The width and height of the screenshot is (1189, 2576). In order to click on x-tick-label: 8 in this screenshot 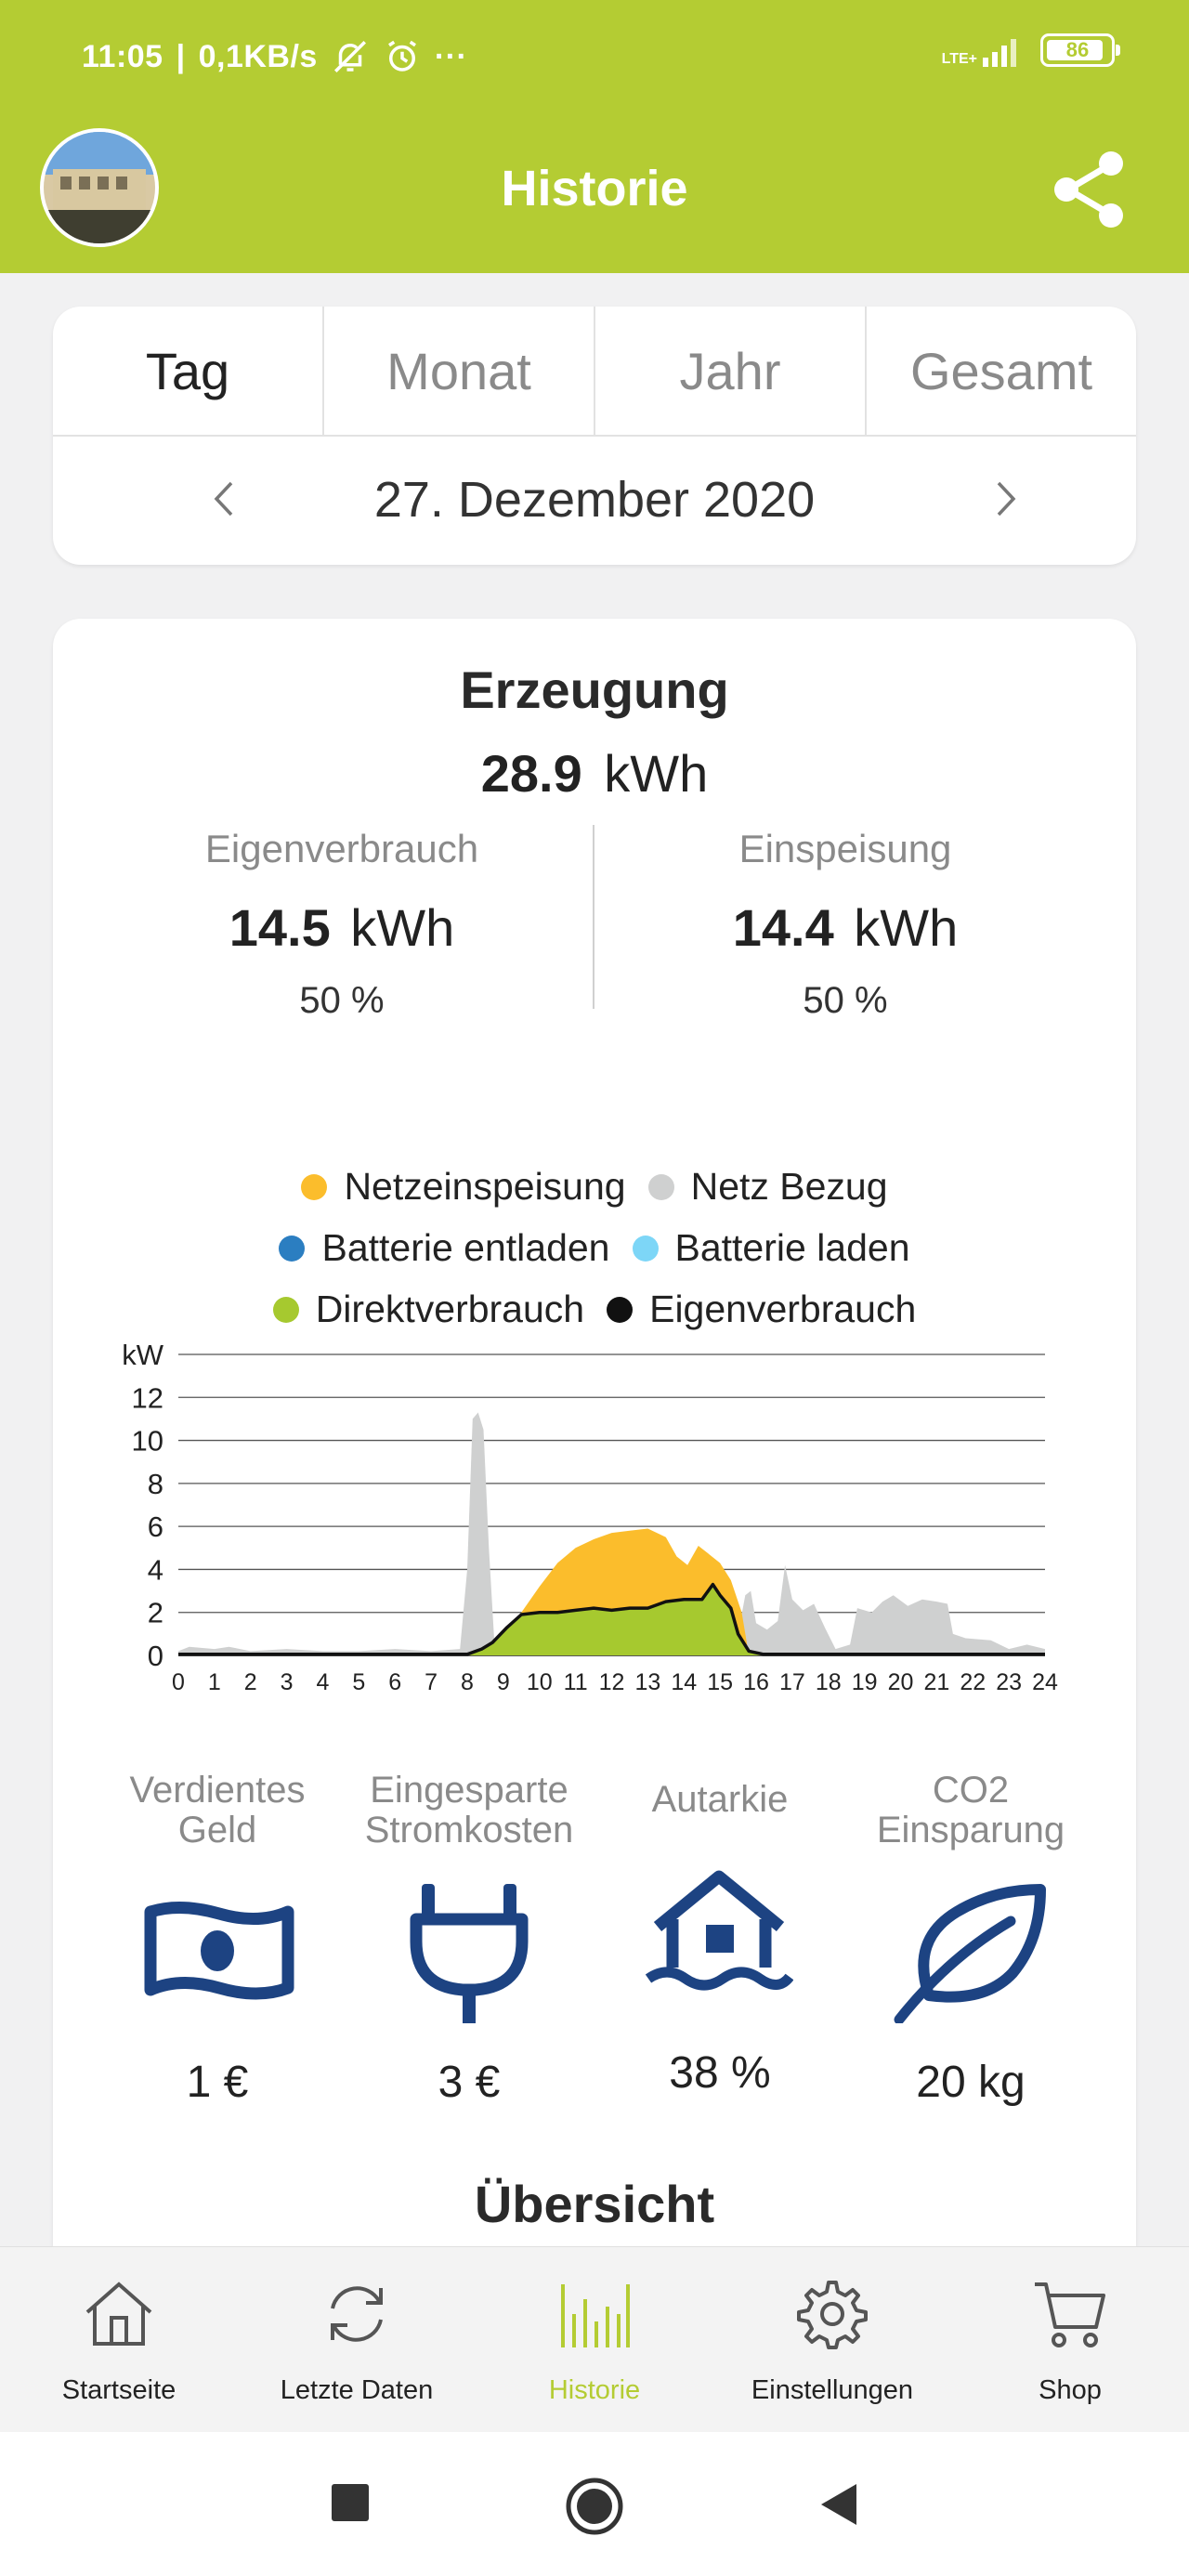, I will do `click(467, 1682)`.